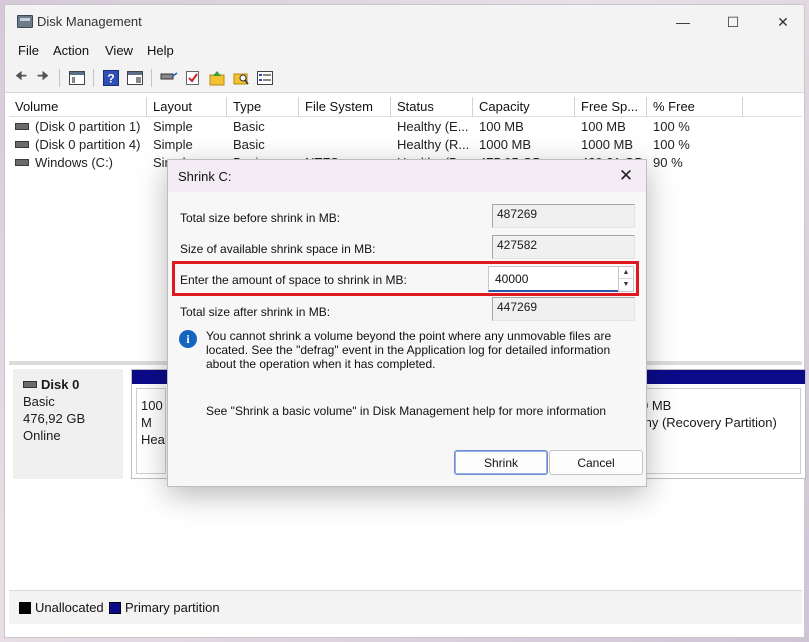  What do you see at coordinates (699, 566) in the screenshot?
I see `xda-watermark-logo: XDA` at bounding box center [699, 566].